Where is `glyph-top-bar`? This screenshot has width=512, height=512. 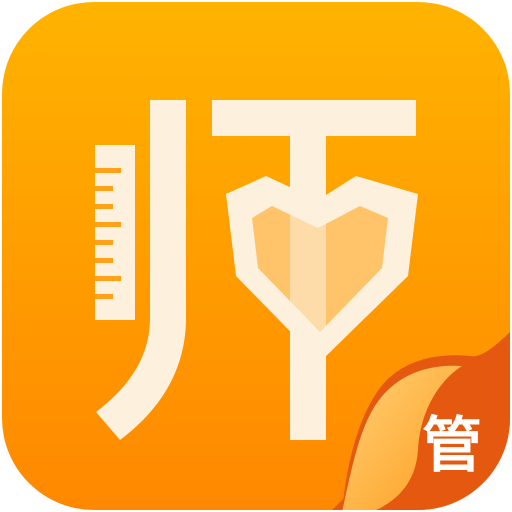
glyph-top-bar is located at coordinates (314, 118).